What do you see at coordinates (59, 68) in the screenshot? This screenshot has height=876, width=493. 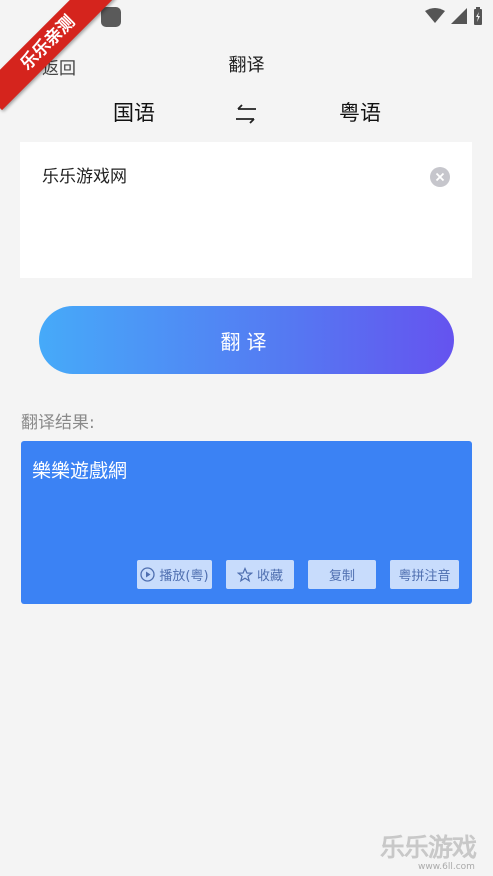 I see `back-label: 返回` at bounding box center [59, 68].